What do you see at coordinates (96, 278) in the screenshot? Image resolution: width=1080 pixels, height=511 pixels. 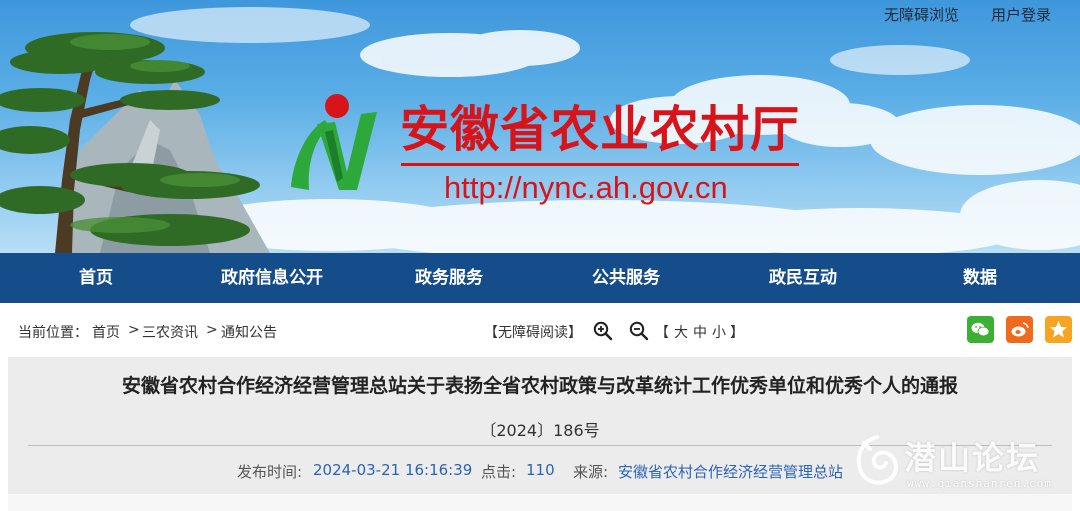 I see `nav-item-home: 首页` at bounding box center [96, 278].